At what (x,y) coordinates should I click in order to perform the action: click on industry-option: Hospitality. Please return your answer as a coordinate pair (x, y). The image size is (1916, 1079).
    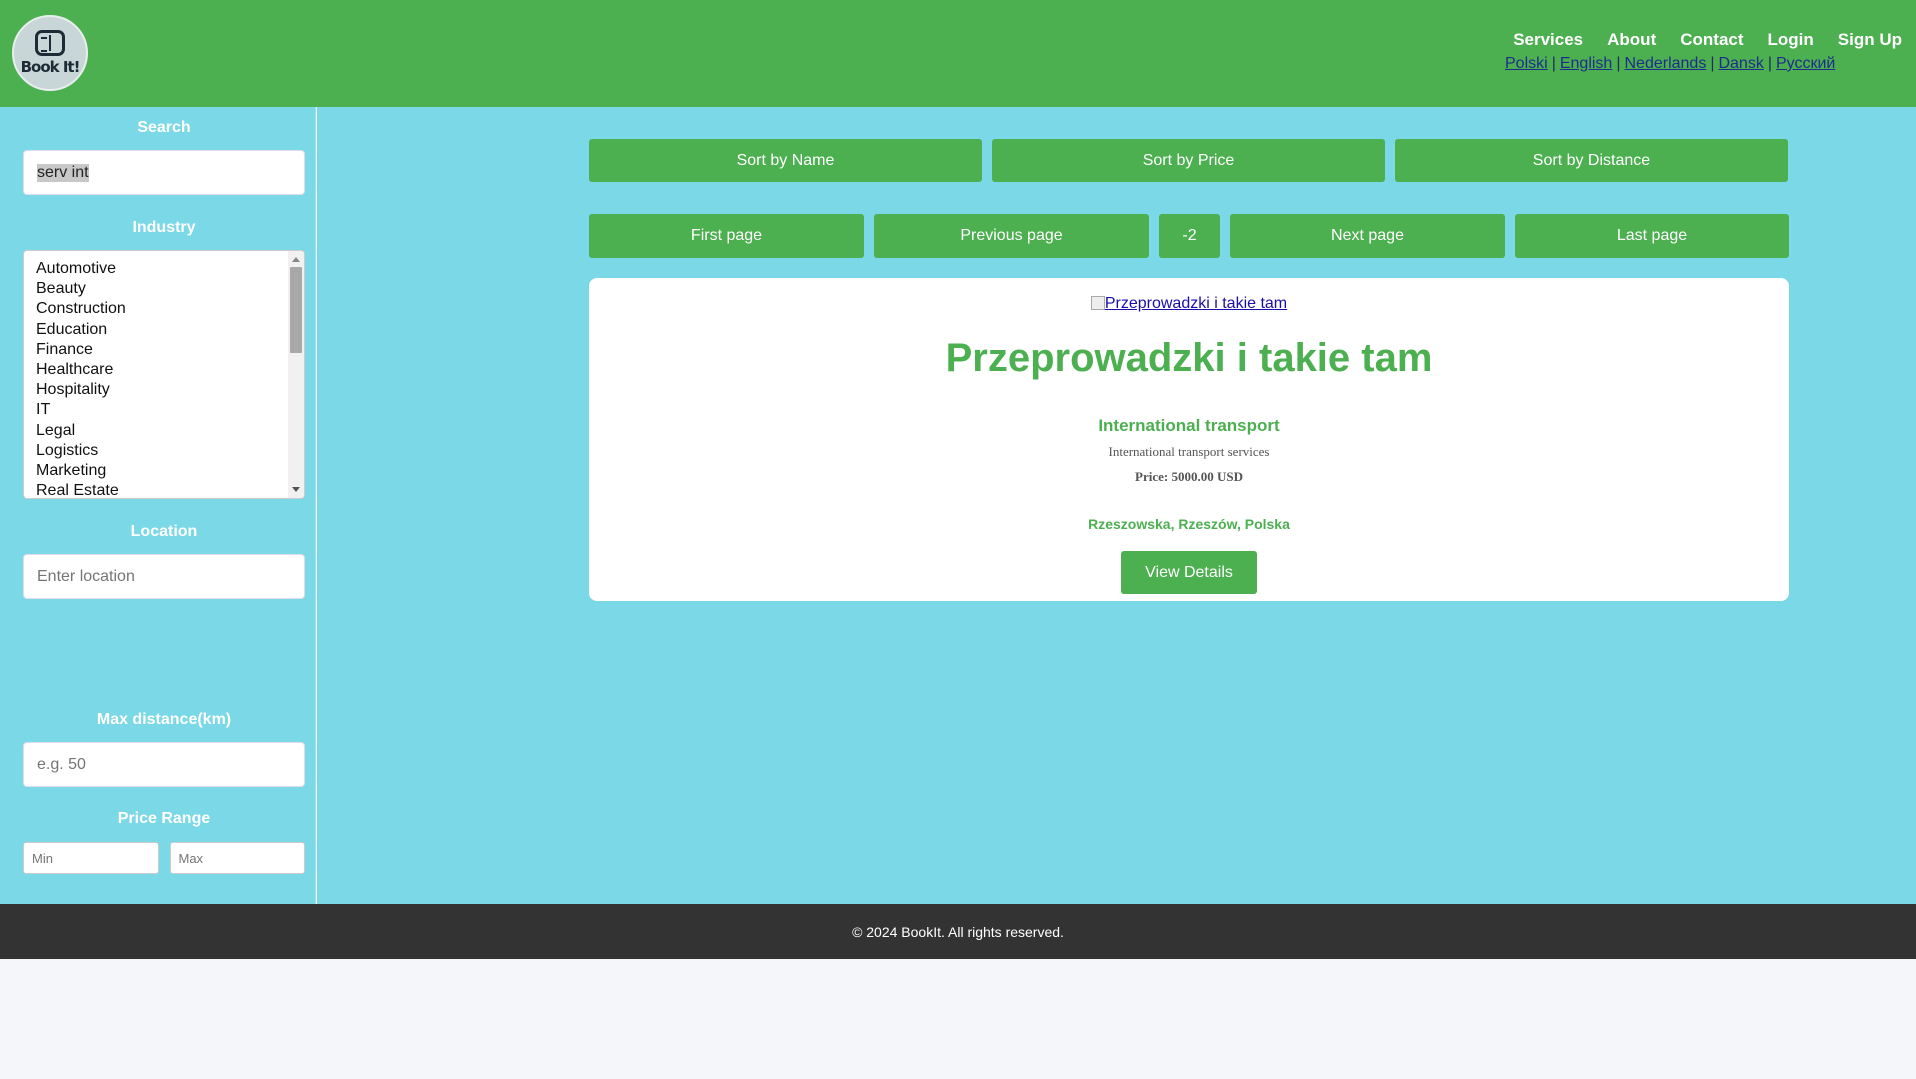
    Looking at the image, I should click on (170, 390).